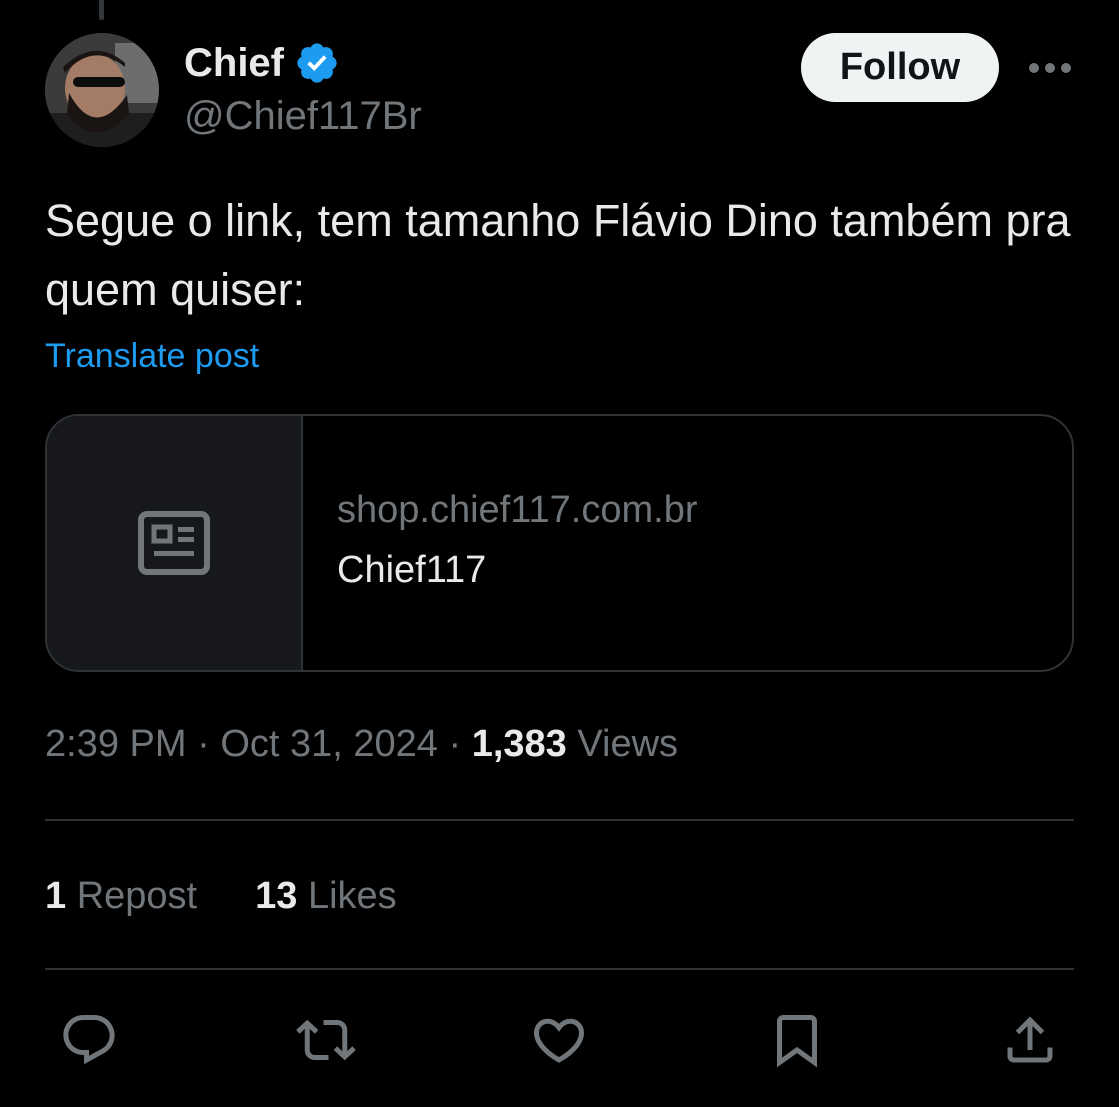 The height and width of the screenshot is (1107, 1119). I want to click on share-button, so click(1030, 1040).